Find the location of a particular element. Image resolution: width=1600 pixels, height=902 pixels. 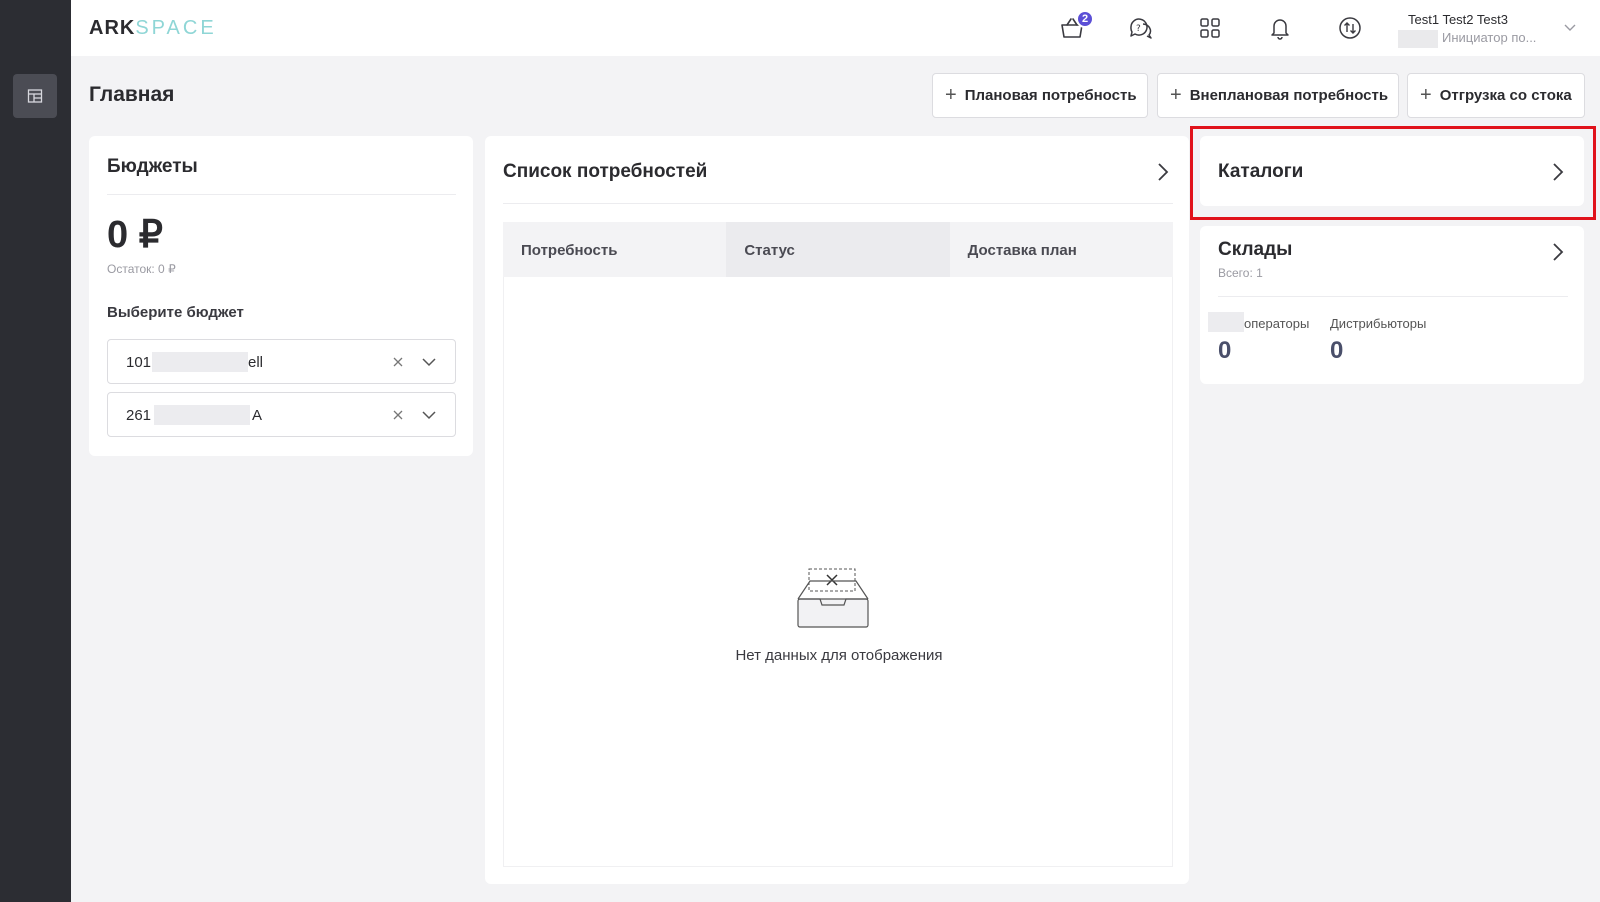

sidebar-item-dashboard is located at coordinates (35, 96).